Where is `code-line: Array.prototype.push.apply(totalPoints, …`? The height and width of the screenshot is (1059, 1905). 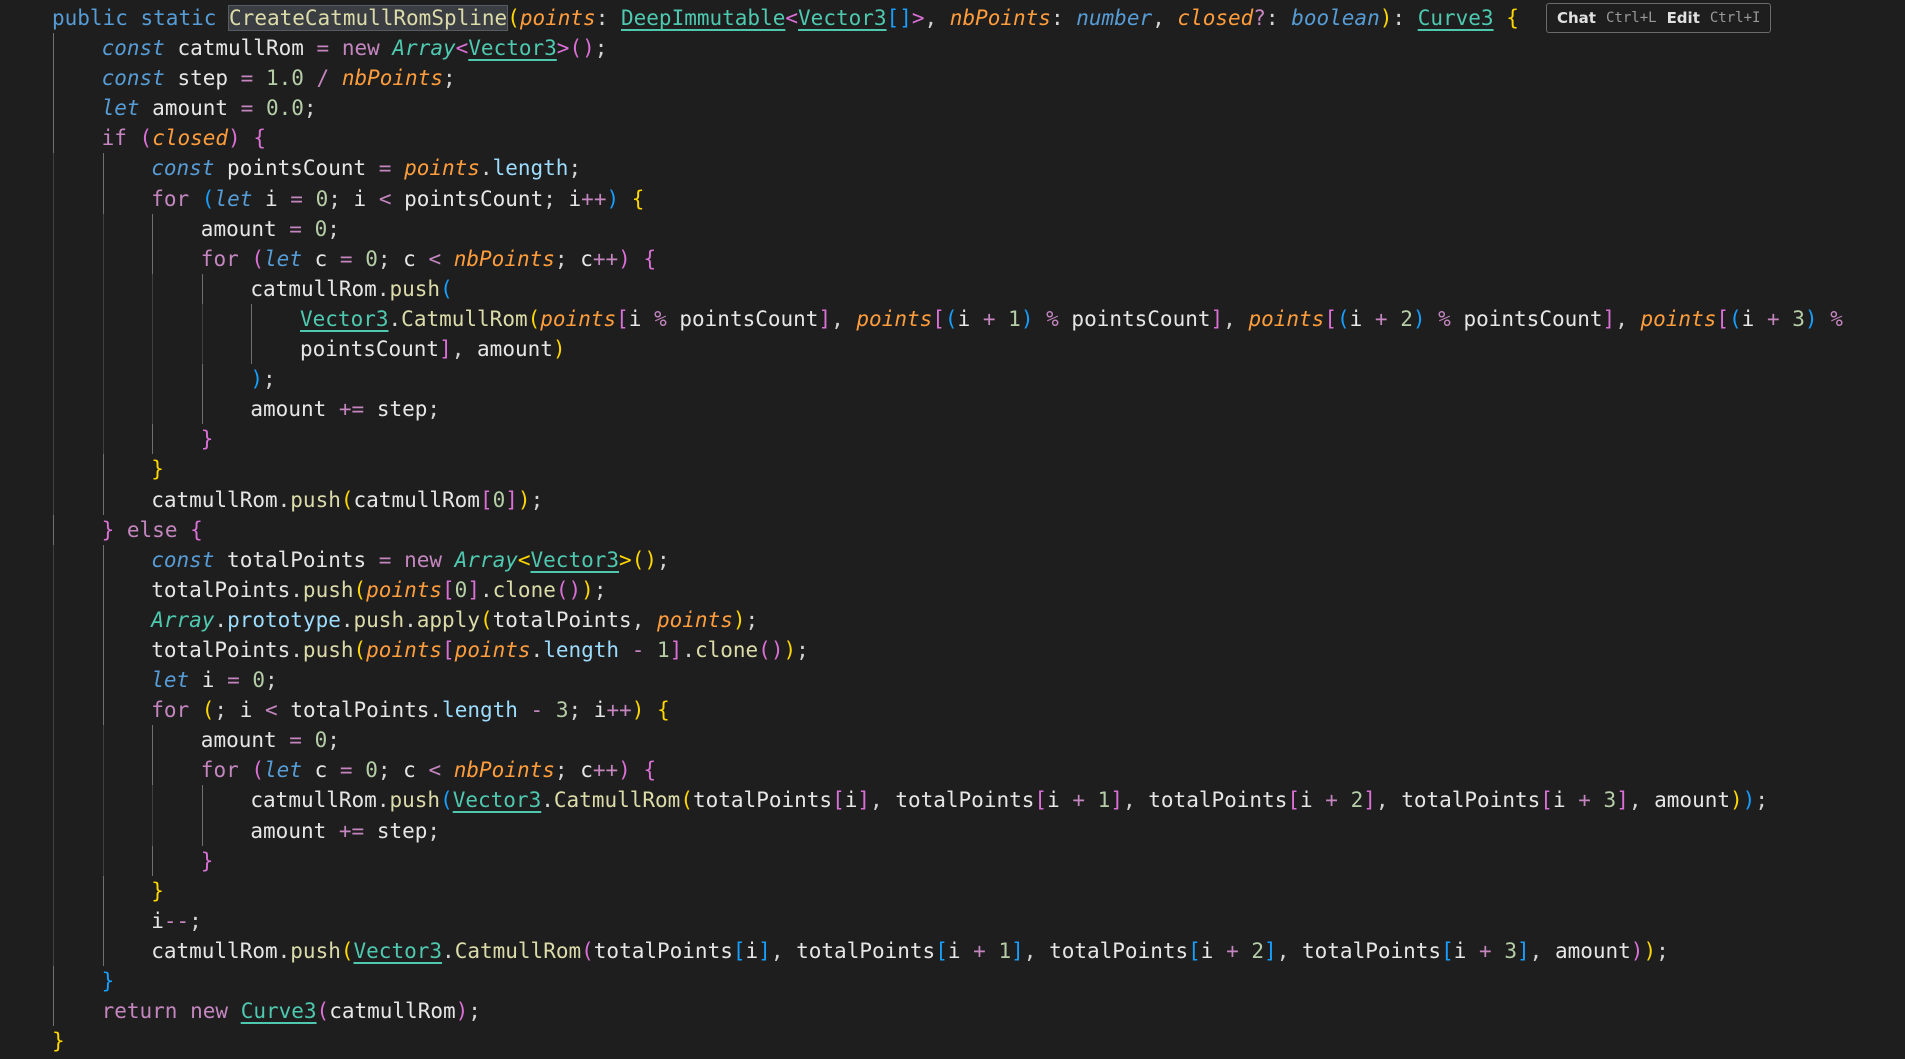 code-line: Array.prototype.push.apply(totalPoints, … is located at coordinates (952, 619).